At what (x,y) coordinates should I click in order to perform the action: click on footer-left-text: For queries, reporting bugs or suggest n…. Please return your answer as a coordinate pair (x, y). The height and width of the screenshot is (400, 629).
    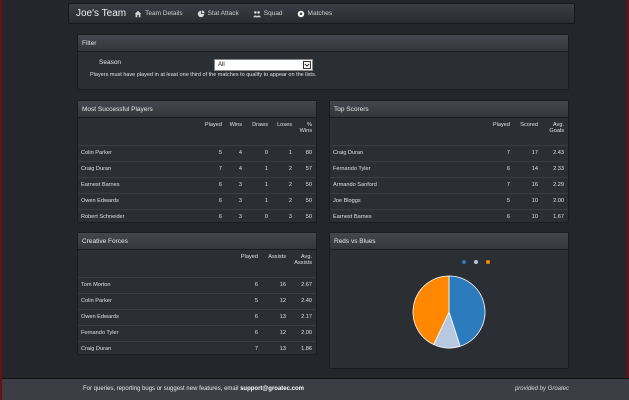
    Looking at the image, I should click on (161, 389).